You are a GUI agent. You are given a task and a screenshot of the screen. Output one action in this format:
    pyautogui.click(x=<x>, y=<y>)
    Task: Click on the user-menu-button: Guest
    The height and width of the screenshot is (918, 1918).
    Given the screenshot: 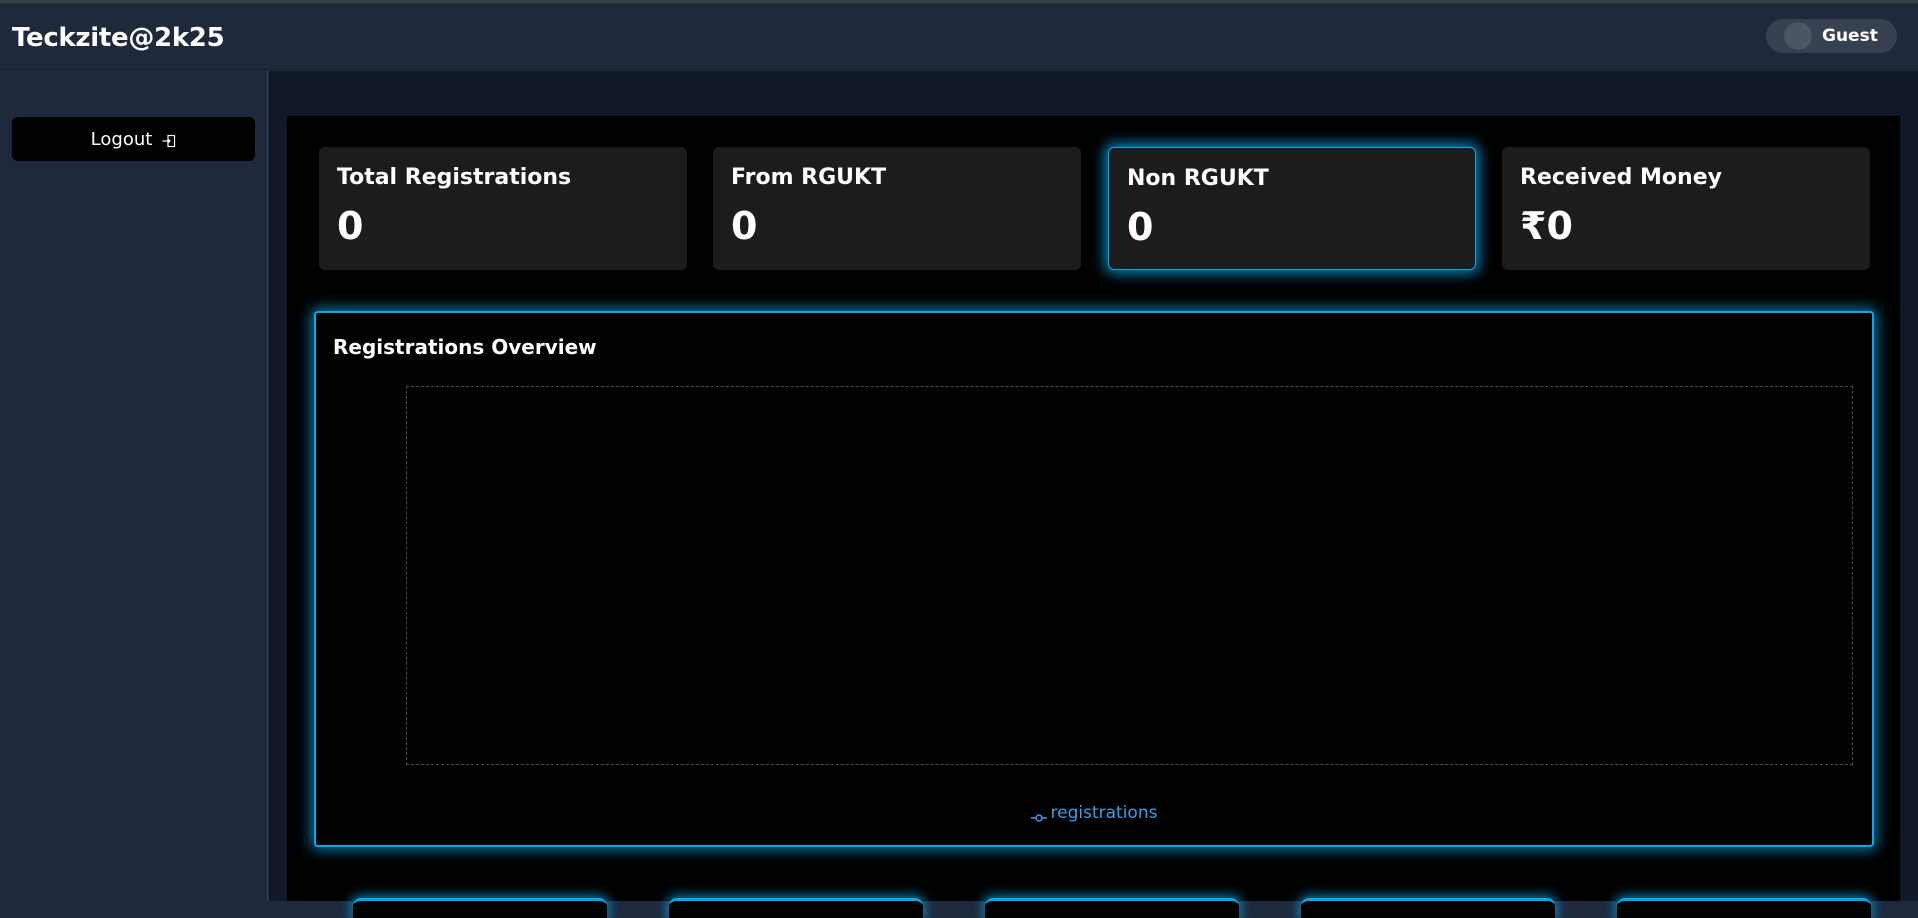 What is the action you would take?
    pyautogui.click(x=1831, y=36)
    